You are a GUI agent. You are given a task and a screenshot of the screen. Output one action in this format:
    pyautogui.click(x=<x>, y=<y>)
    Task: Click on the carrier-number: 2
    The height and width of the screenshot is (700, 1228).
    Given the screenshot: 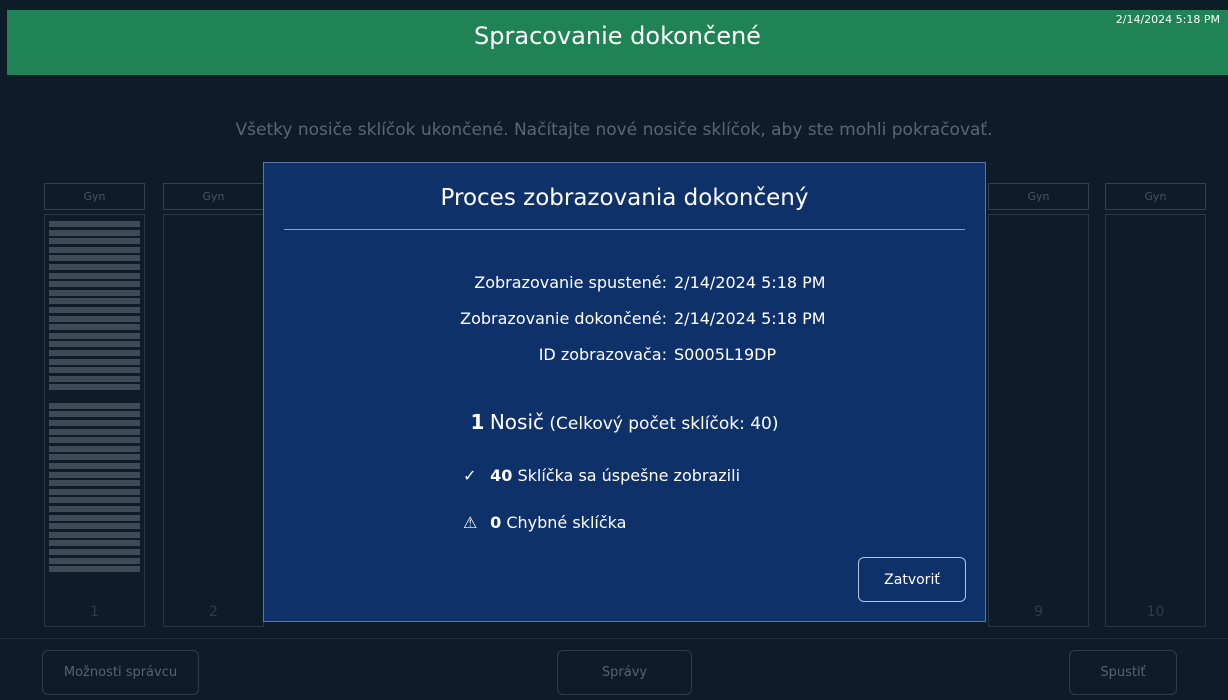 What is the action you would take?
    pyautogui.click(x=213, y=612)
    